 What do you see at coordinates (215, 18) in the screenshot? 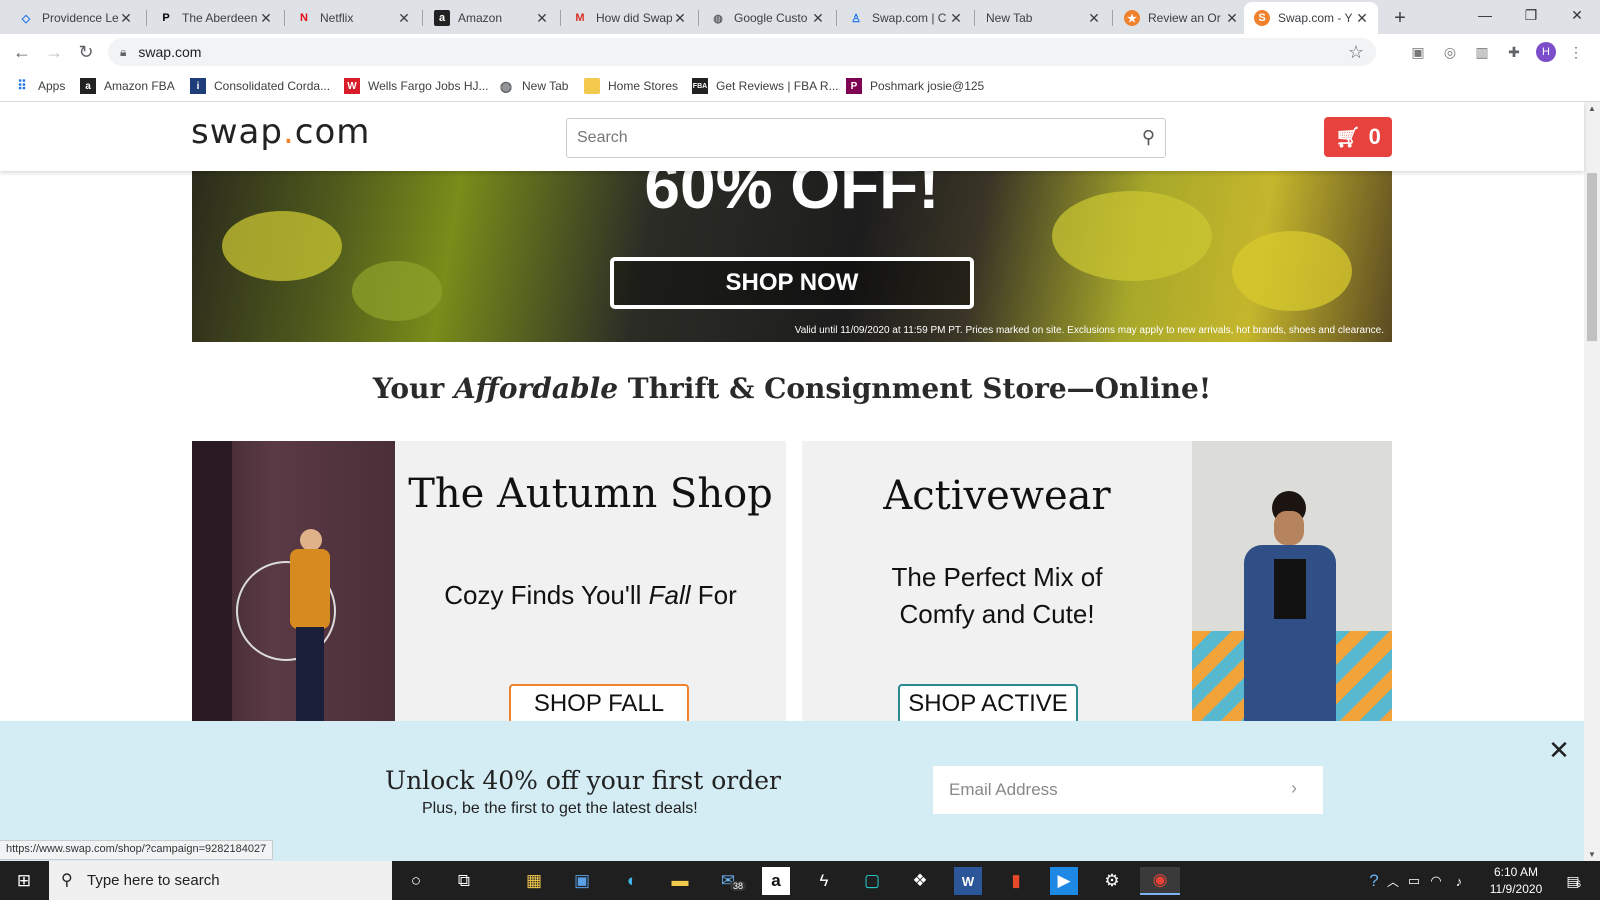
I see `tab-aberdeen: P The Aberdeen ✕` at bounding box center [215, 18].